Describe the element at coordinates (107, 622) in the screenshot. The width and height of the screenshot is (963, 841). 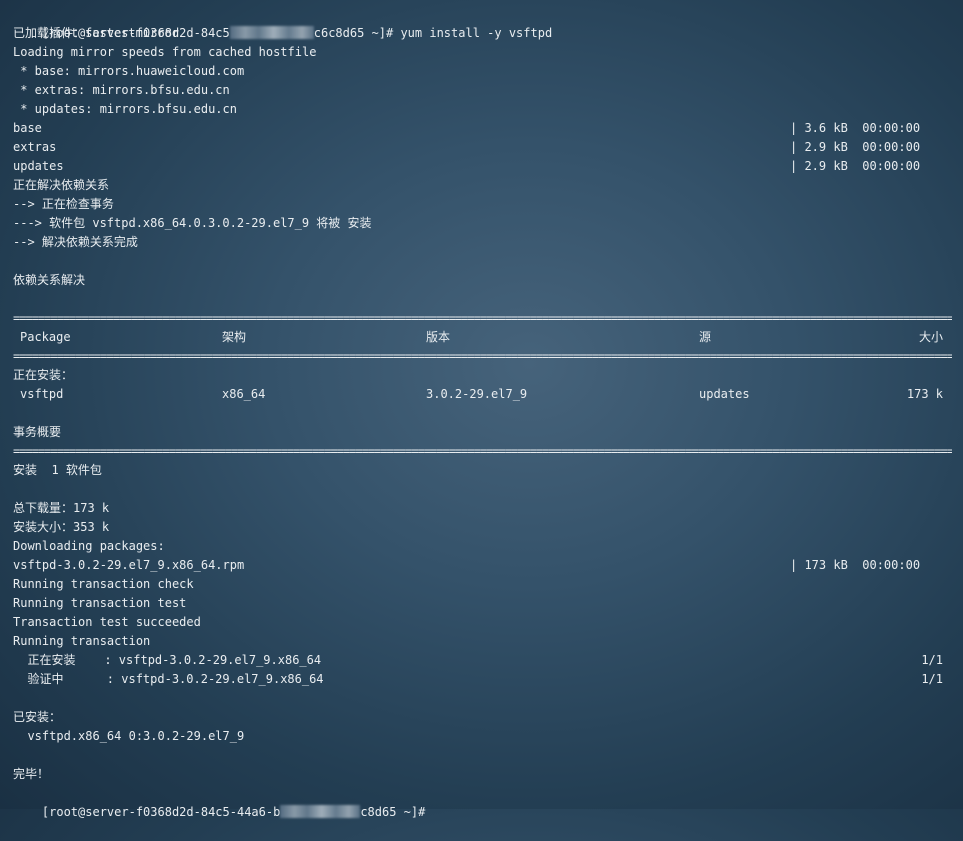
I see `output-line: Transaction test succeeded` at that location.